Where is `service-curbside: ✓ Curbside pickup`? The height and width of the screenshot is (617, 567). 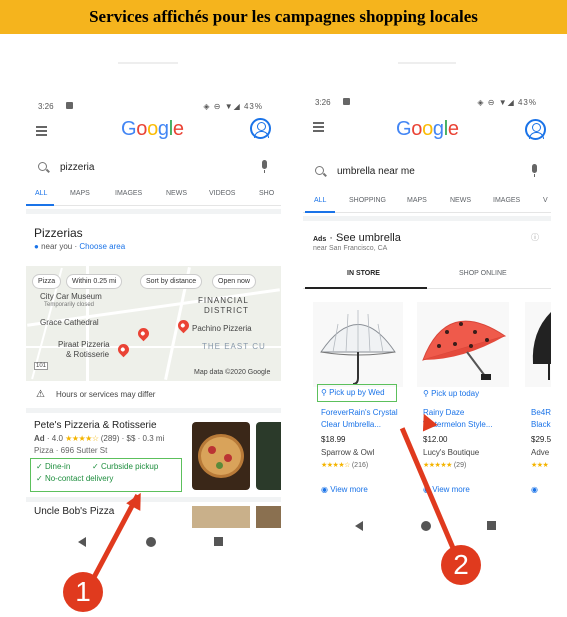 service-curbside: ✓ Curbside pickup is located at coordinates (125, 466).